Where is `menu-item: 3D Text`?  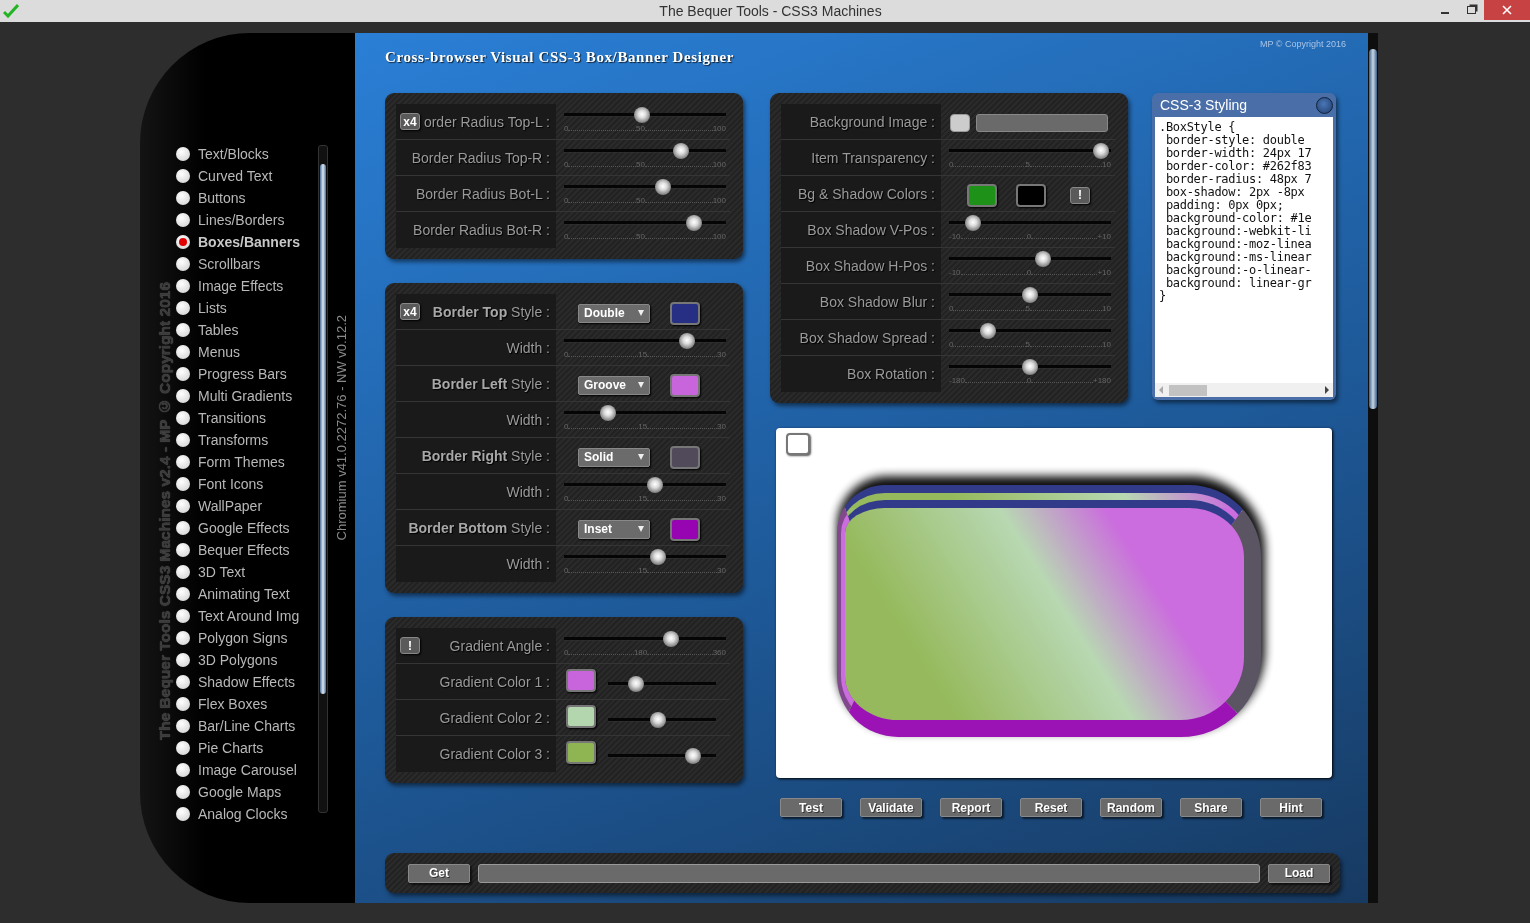
menu-item: 3D Text is located at coordinates (247, 572).